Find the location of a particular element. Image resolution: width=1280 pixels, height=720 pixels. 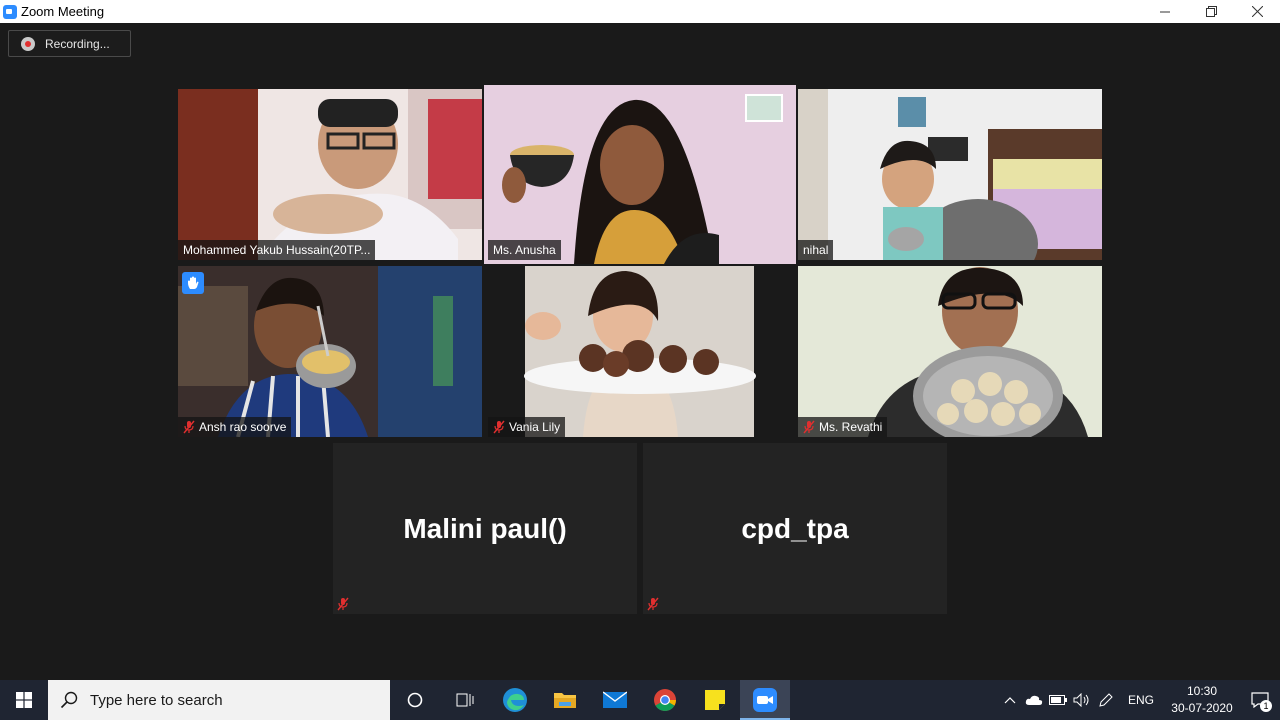

zoom-icon is located at coordinates (765, 700).